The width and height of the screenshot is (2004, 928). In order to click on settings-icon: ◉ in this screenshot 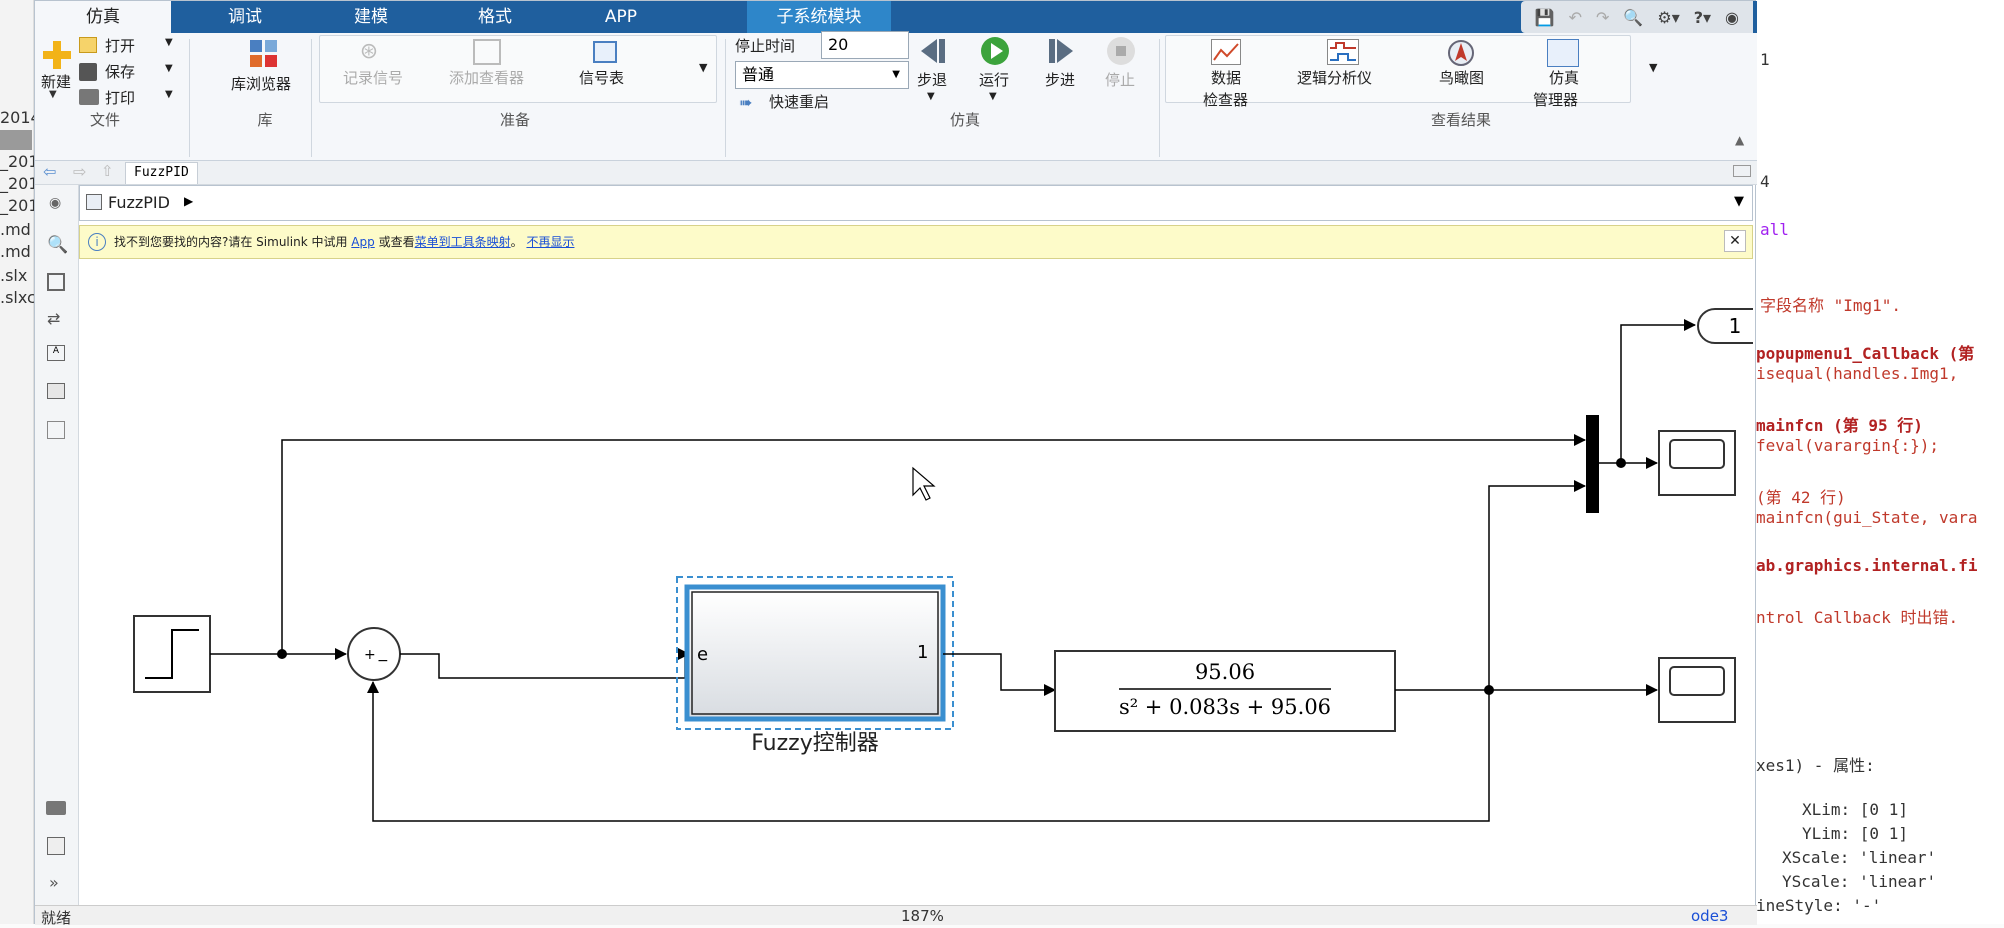, I will do `click(1732, 17)`.